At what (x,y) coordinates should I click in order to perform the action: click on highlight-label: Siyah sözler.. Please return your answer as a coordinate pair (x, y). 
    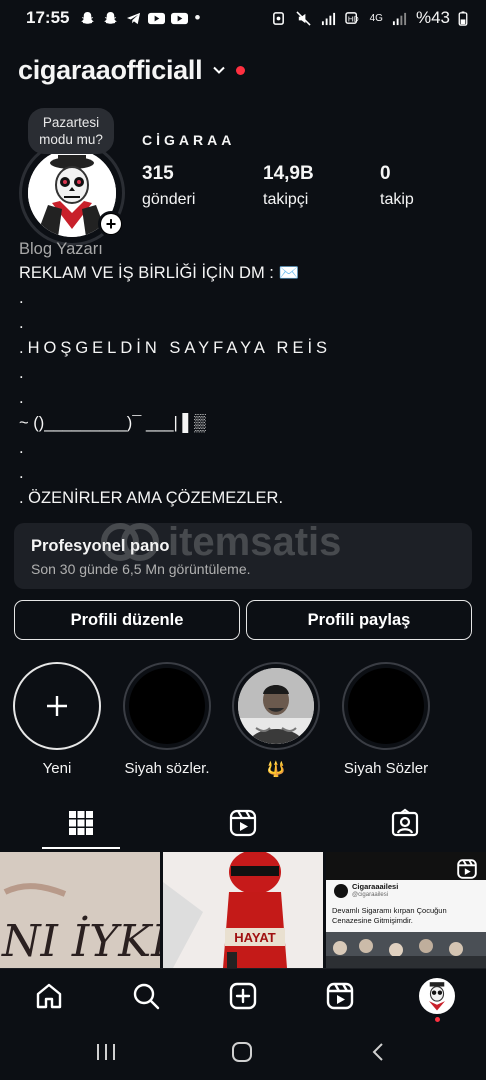
    Looking at the image, I should click on (167, 768).